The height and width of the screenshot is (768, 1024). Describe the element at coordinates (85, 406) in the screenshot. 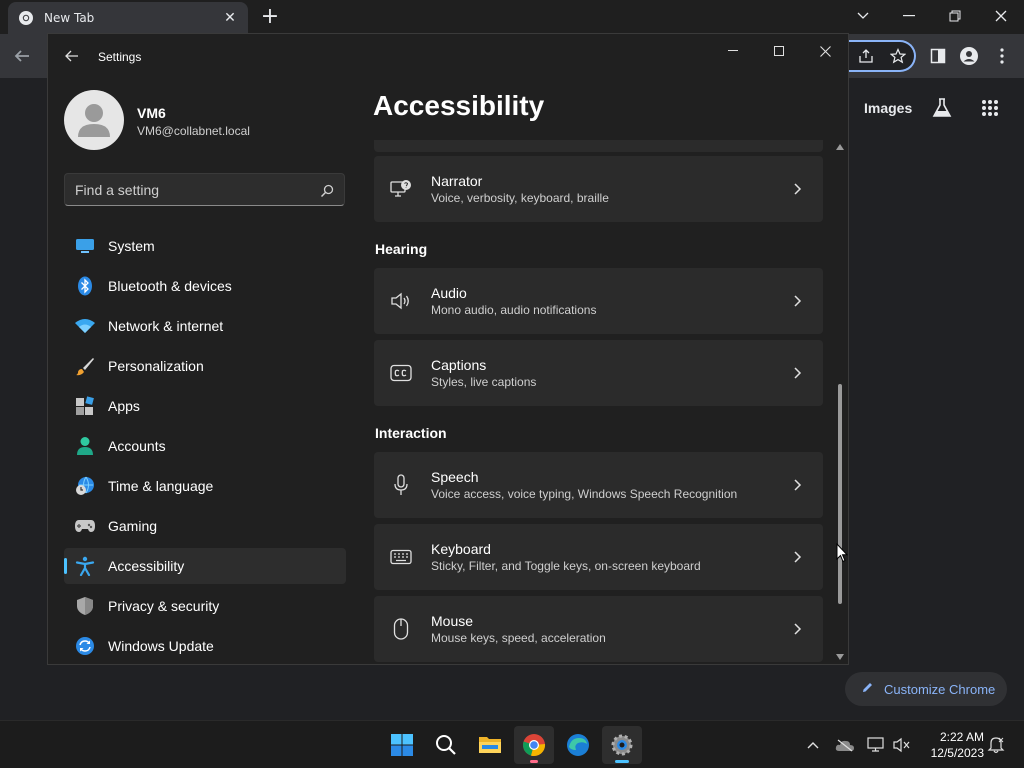

I see `apps-icon` at that location.